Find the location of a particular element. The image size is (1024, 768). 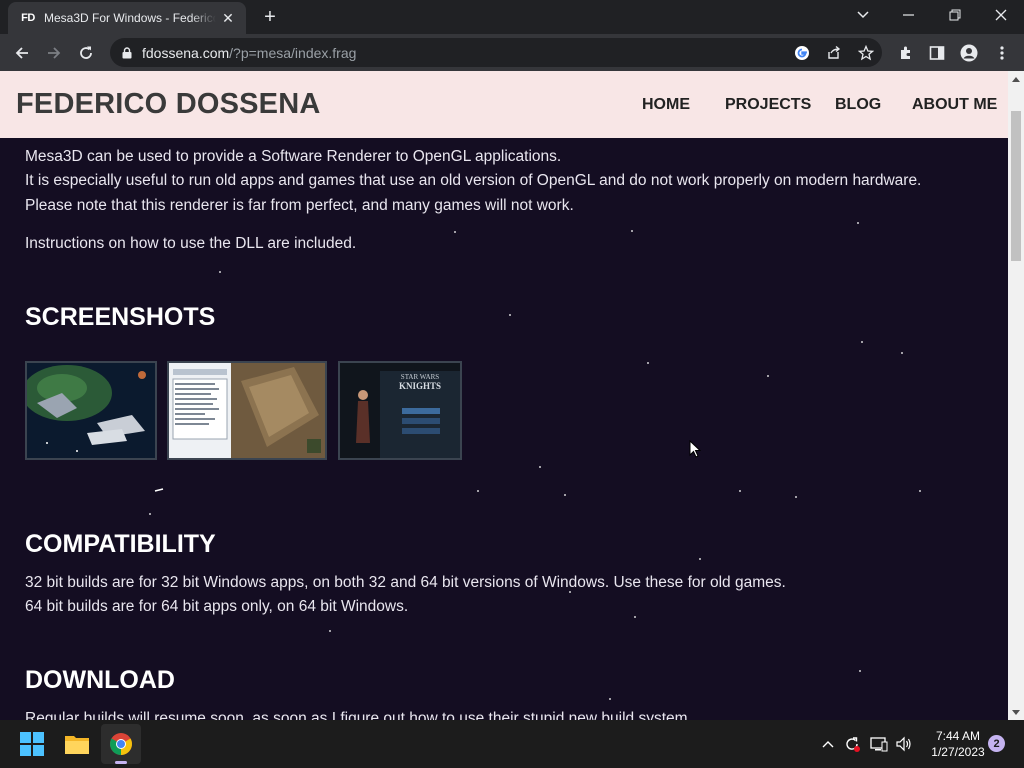

taskbar-chrome is located at coordinates (121, 744).